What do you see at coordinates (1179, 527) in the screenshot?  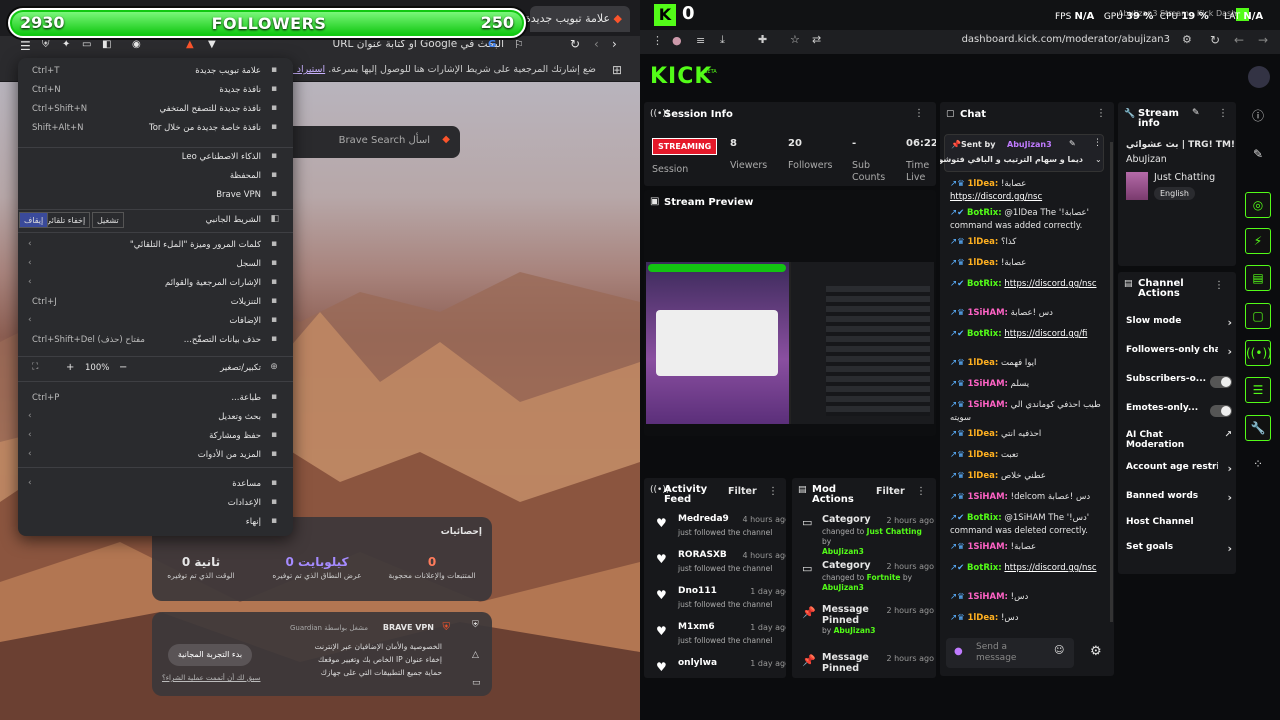 I see `channel-action-item: Host Channel` at bounding box center [1179, 527].